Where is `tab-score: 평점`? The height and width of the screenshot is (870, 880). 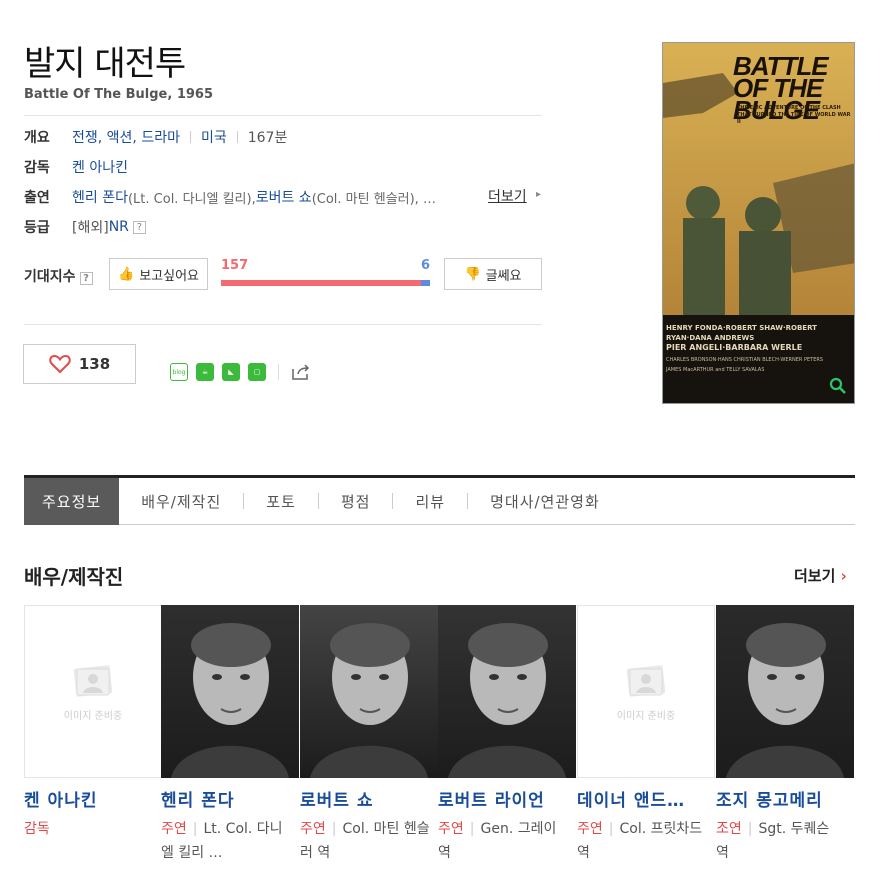
tab-score: 평점 is located at coordinates (356, 501).